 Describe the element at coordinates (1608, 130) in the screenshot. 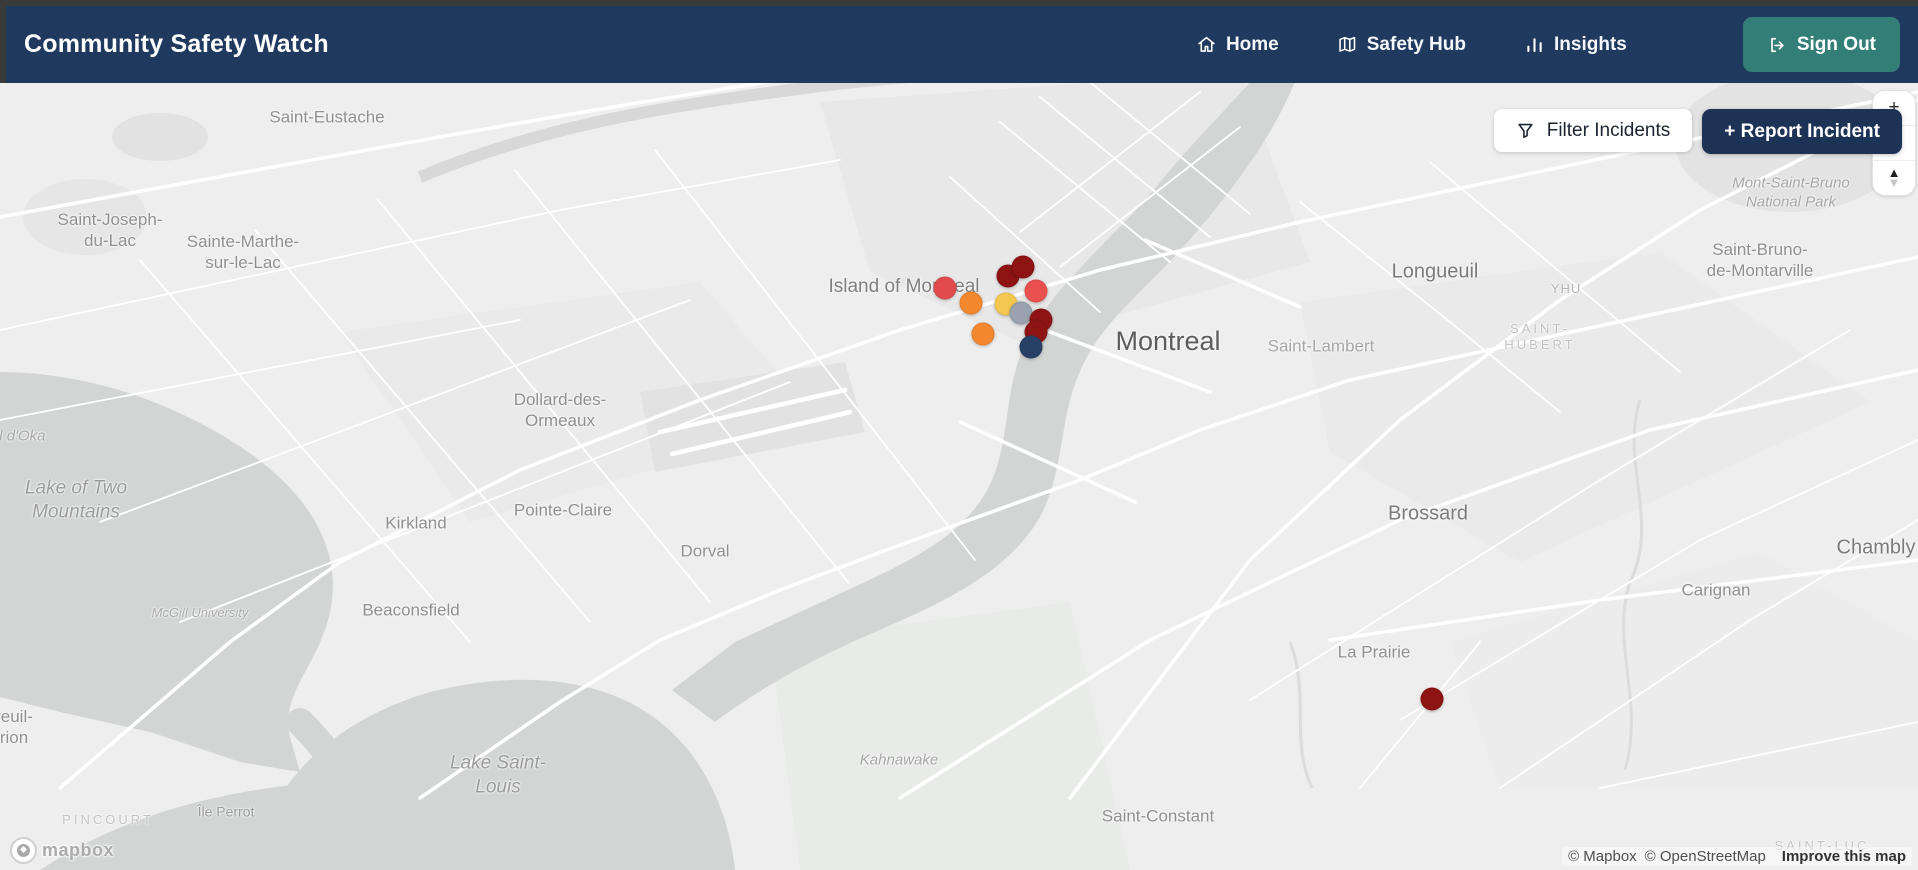

I see `filter-incidents-label: Filter Incidents` at that location.